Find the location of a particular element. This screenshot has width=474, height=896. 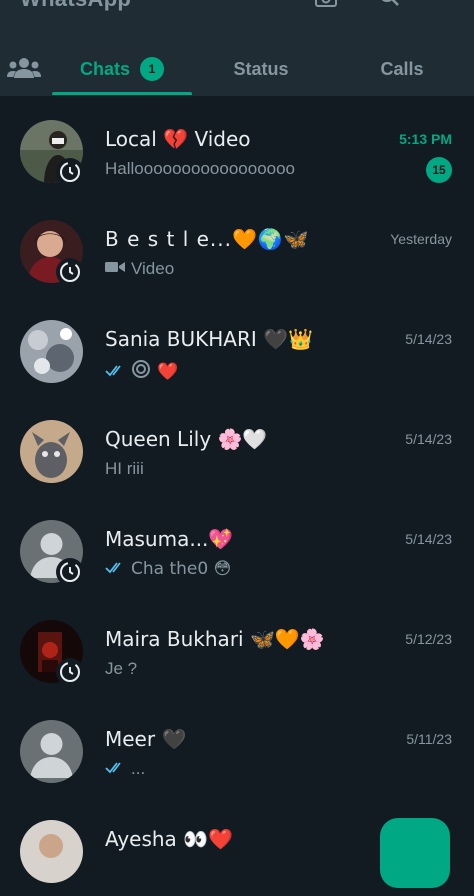

preview-text: Cha the0 😳 is located at coordinates (181, 569).